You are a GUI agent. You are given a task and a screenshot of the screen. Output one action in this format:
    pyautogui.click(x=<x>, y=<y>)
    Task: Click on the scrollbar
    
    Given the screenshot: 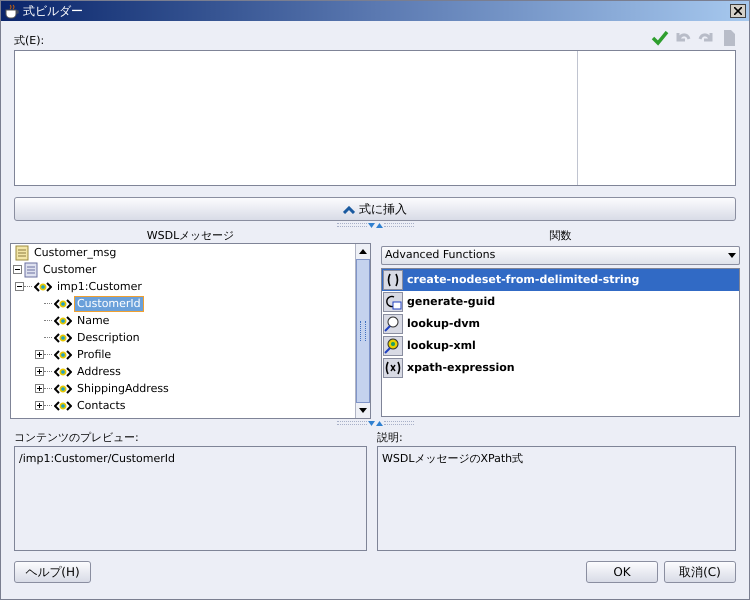 What is the action you would take?
    pyautogui.click(x=362, y=331)
    